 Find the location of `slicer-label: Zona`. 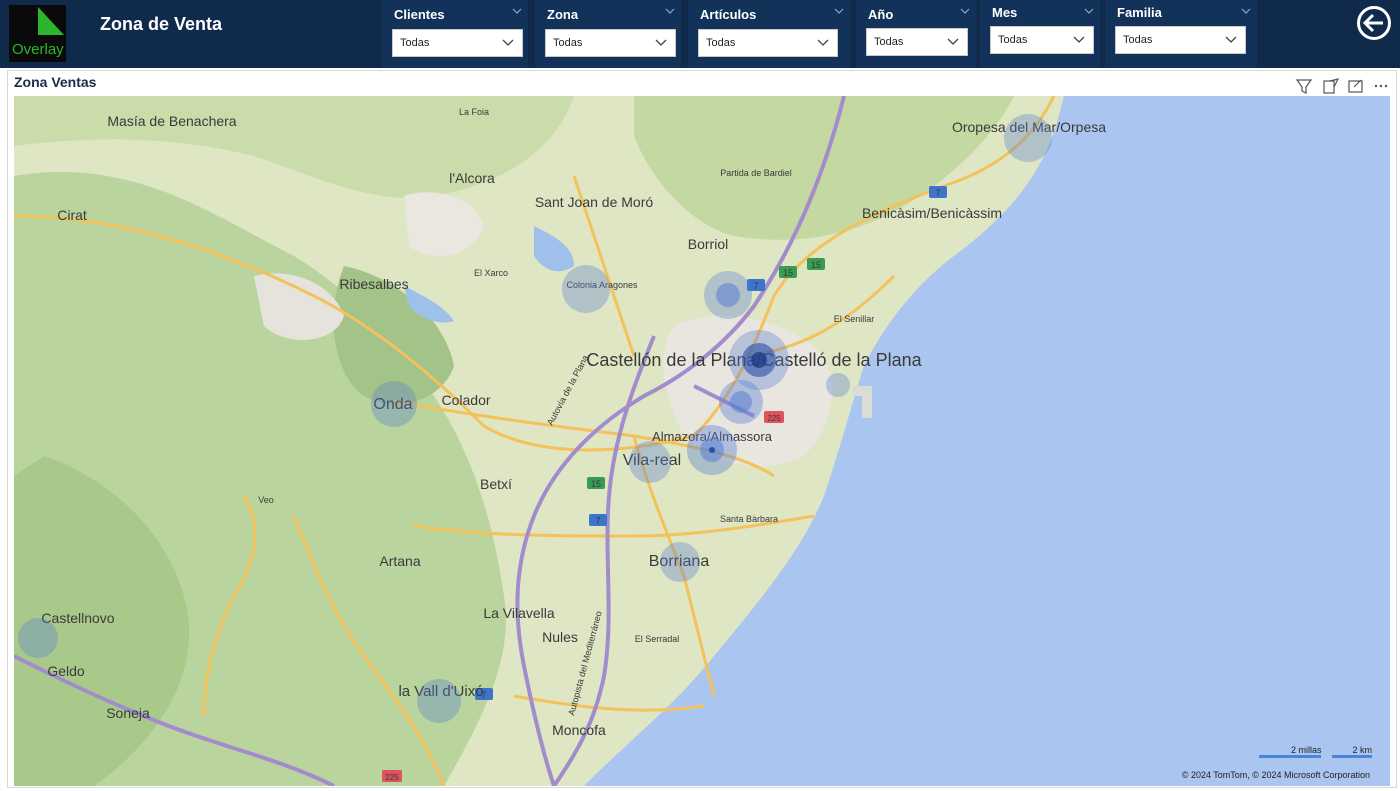

slicer-label: Zona is located at coordinates (563, 14).